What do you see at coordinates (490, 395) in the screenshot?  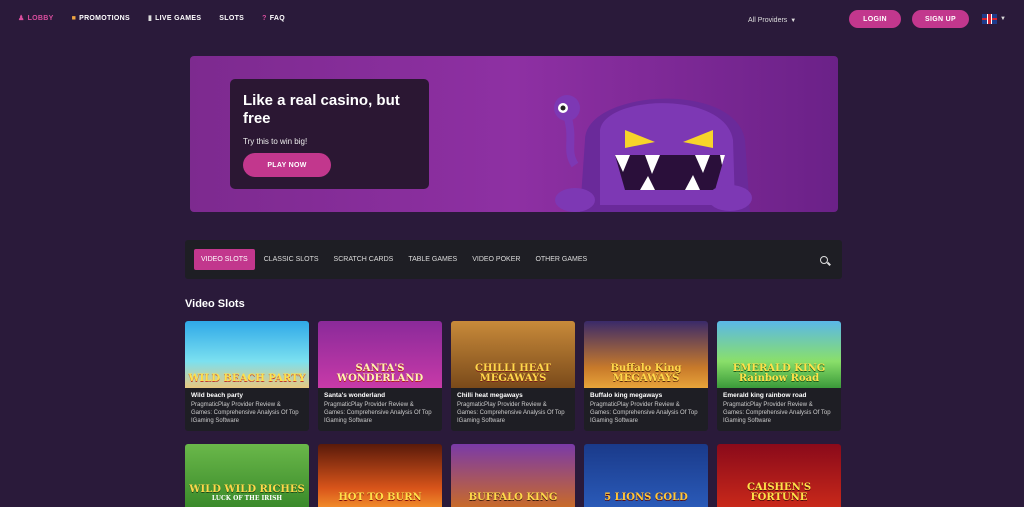 I see `game-name: Chilli heat megaways` at bounding box center [490, 395].